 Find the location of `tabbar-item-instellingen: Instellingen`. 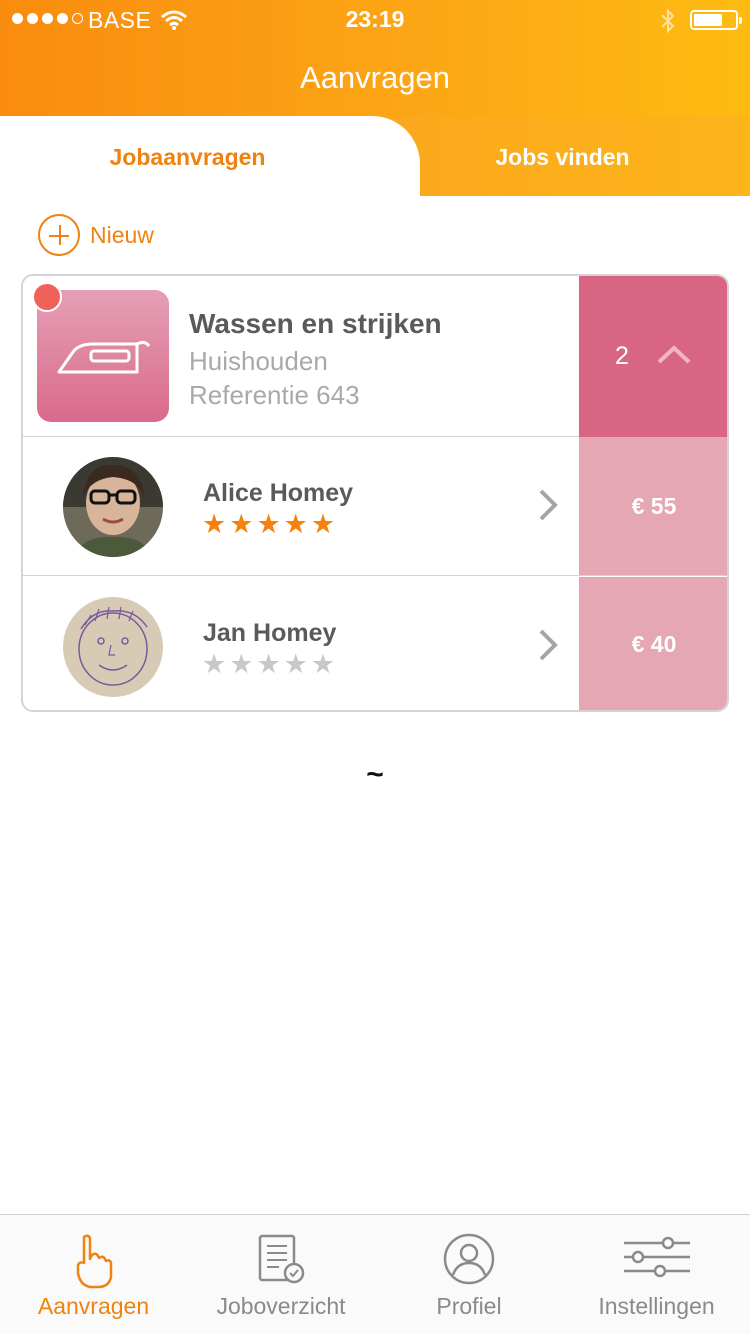

tabbar-item-instellingen: Instellingen is located at coordinates (656, 1274).